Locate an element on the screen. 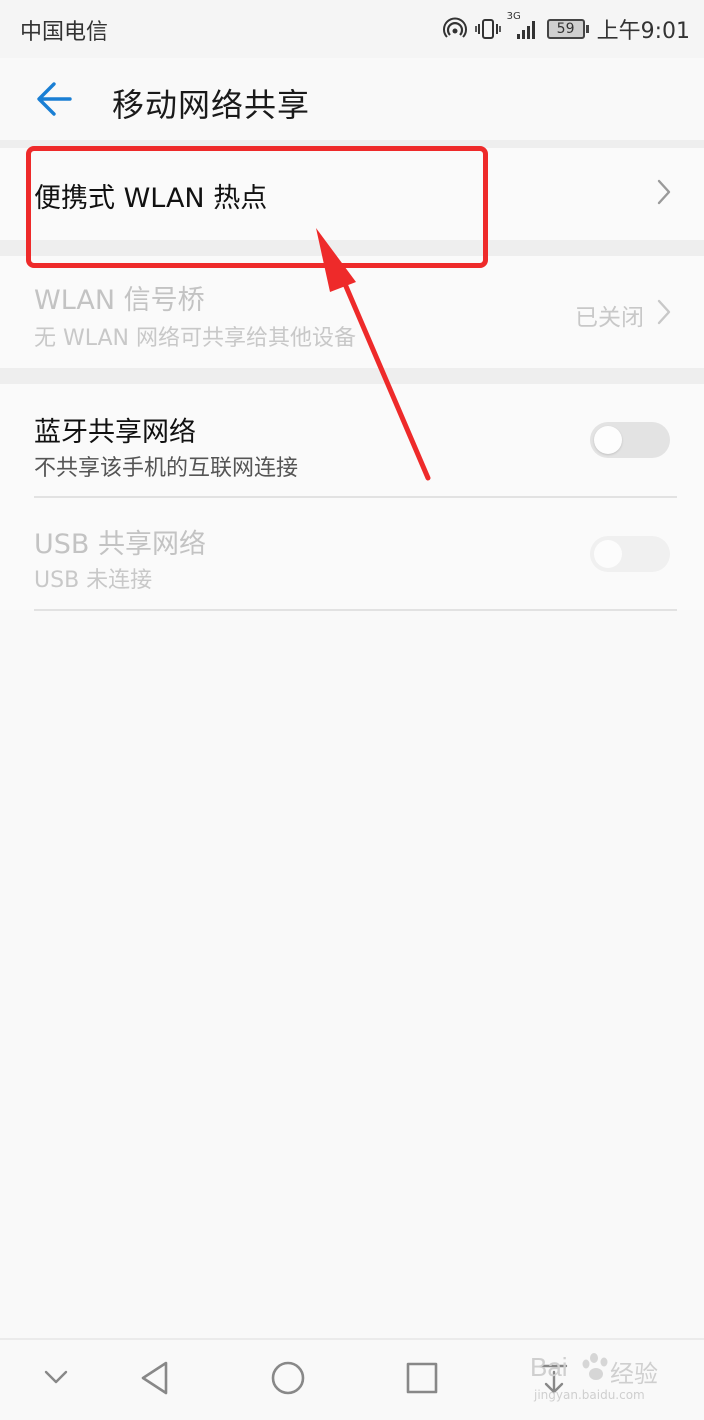 This screenshot has height=1420, width=704. nav-collapse-button is located at coordinates (56, 1380).